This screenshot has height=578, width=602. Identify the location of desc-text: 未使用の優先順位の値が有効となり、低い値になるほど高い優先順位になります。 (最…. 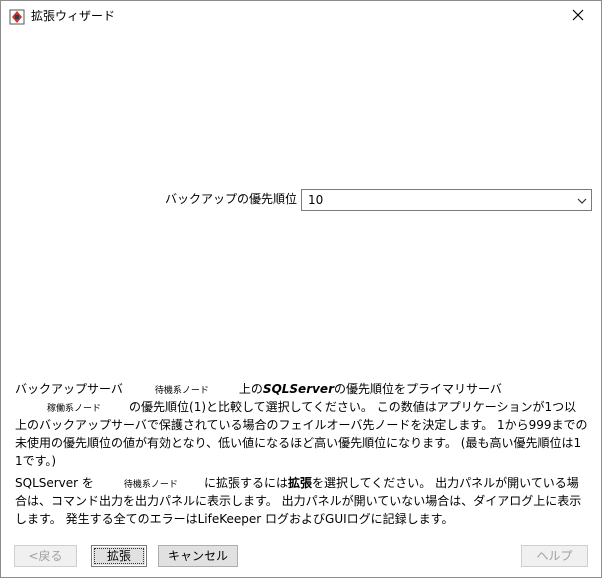
(298, 443).